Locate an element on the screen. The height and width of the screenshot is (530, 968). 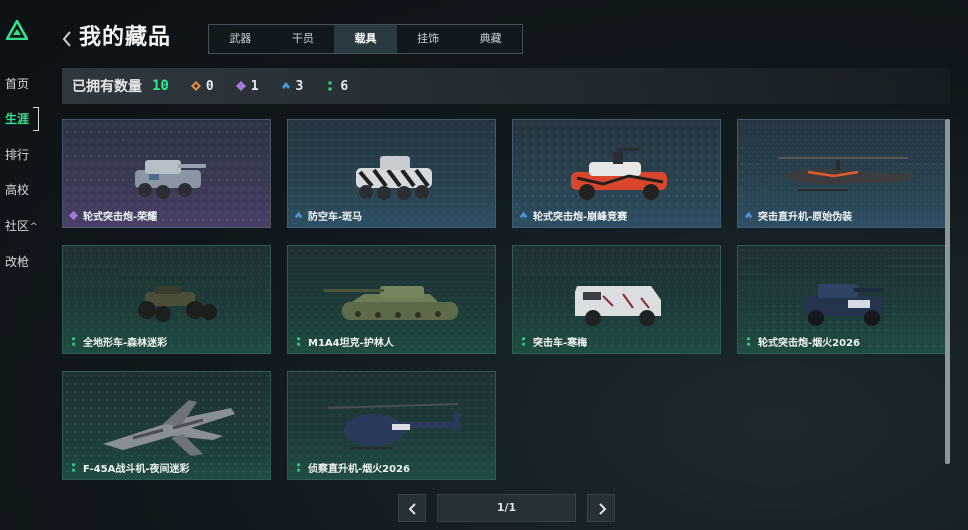
vehicle-name: 轮式突击炮-烟火2026 is located at coordinates (809, 343).